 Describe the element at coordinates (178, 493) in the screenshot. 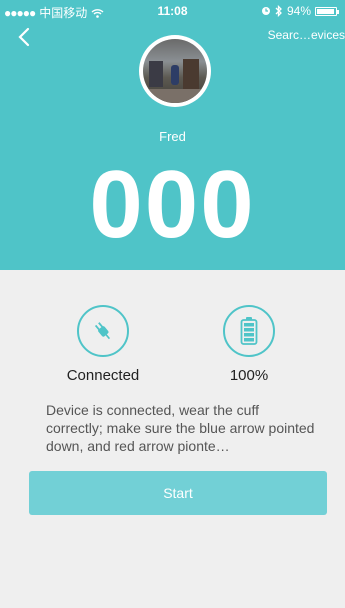

I see `start-button: Start` at that location.